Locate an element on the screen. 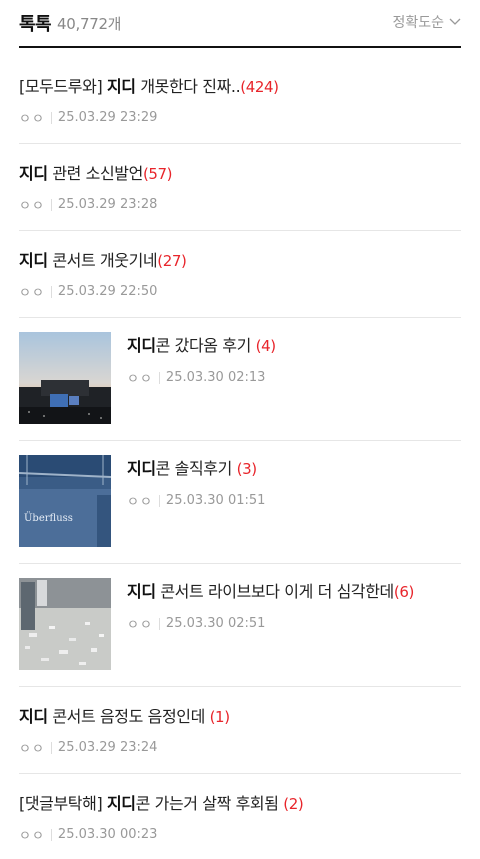  post-meta: ㅇㅇ 25.03.30 02:13 is located at coordinates (196, 377).